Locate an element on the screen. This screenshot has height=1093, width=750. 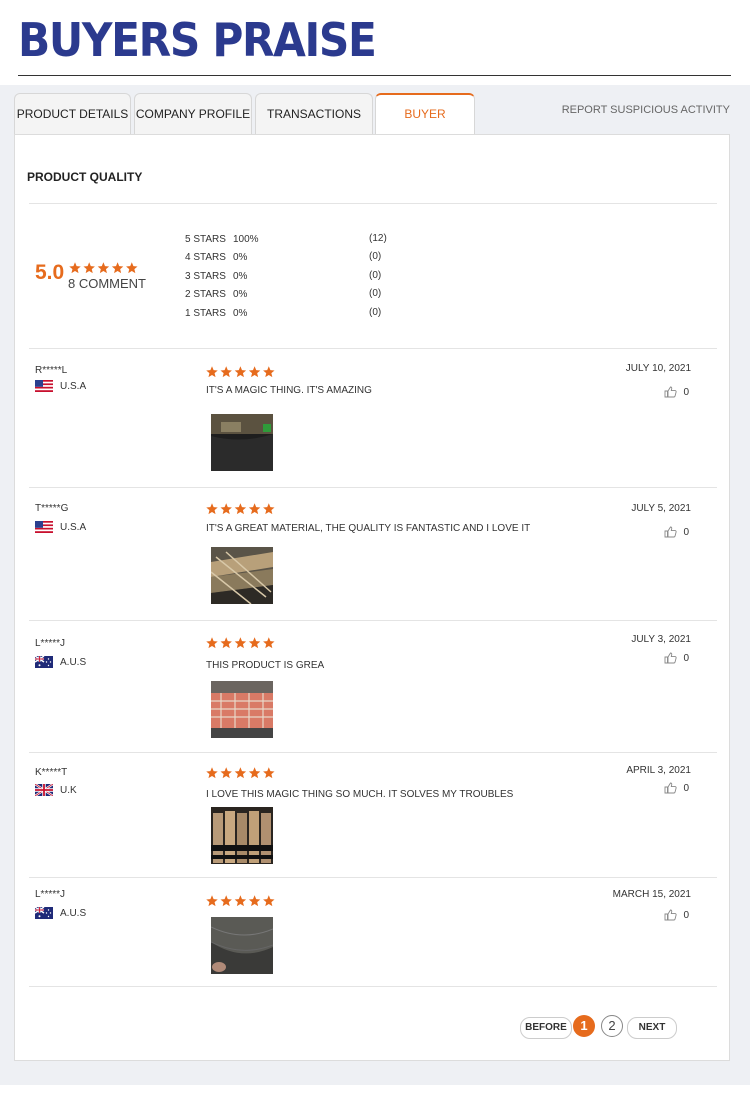
reviewer-name: R*****L is located at coordinates (51, 370).